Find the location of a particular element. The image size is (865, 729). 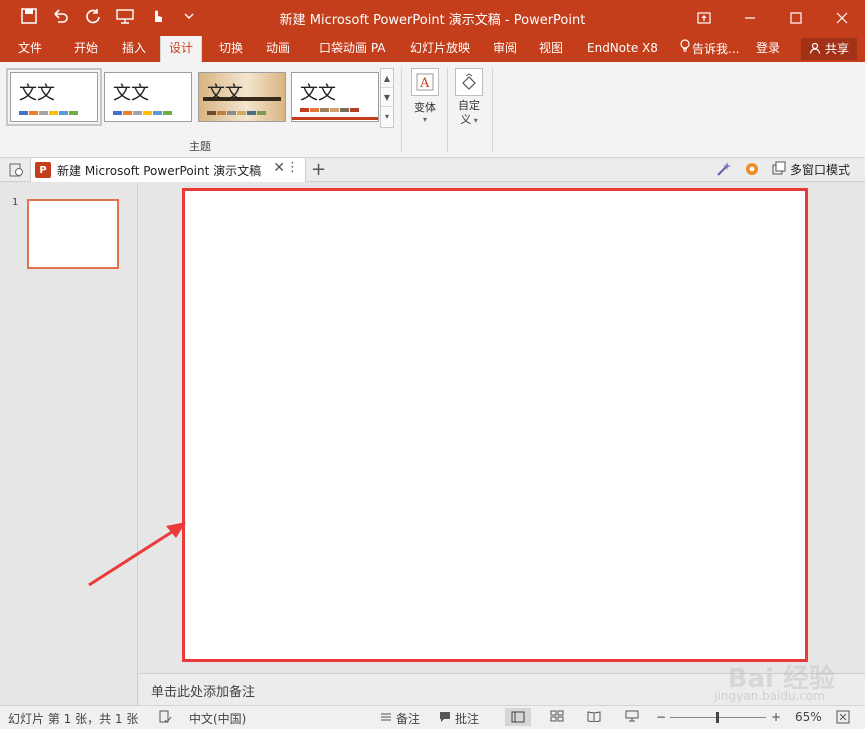

multi-window-label: 多窗口模式 is located at coordinates (820, 170).